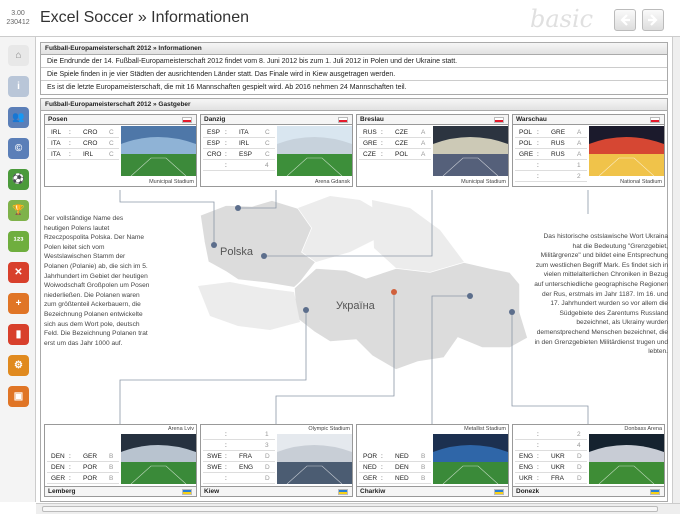  I want to click on version-info: 3.00 230412, so click(18, 18).